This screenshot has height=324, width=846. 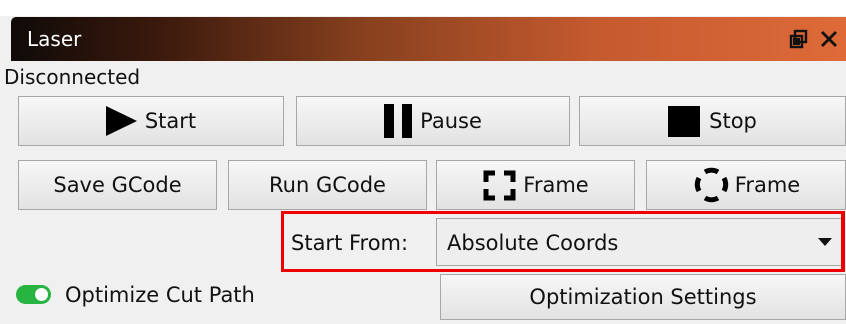 I want to click on frame-circle-button: Frame, so click(x=746, y=185).